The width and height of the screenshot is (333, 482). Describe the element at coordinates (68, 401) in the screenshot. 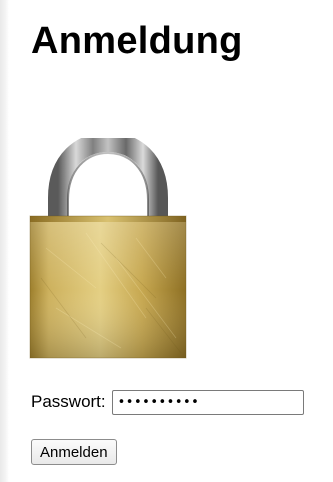

I see `password-label: Passwort:` at that location.